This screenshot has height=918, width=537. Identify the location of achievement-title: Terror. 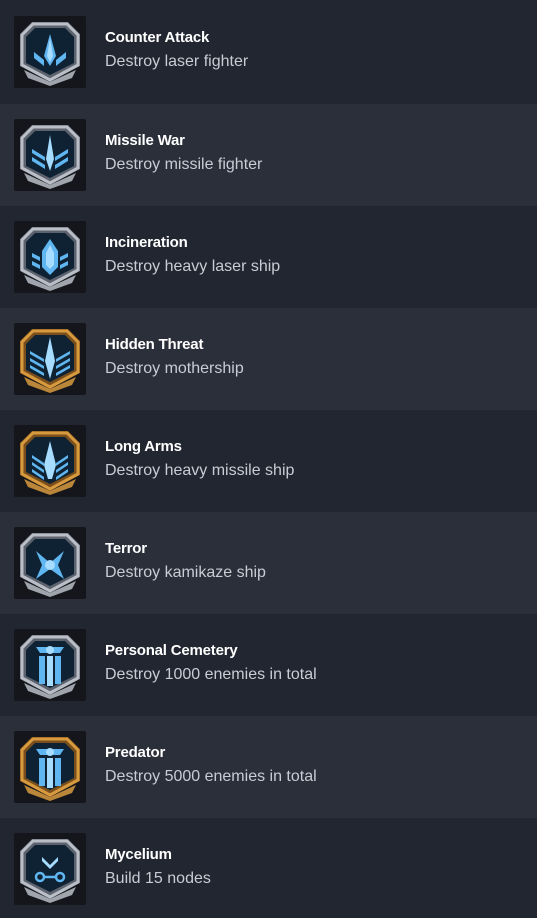
(126, 548).